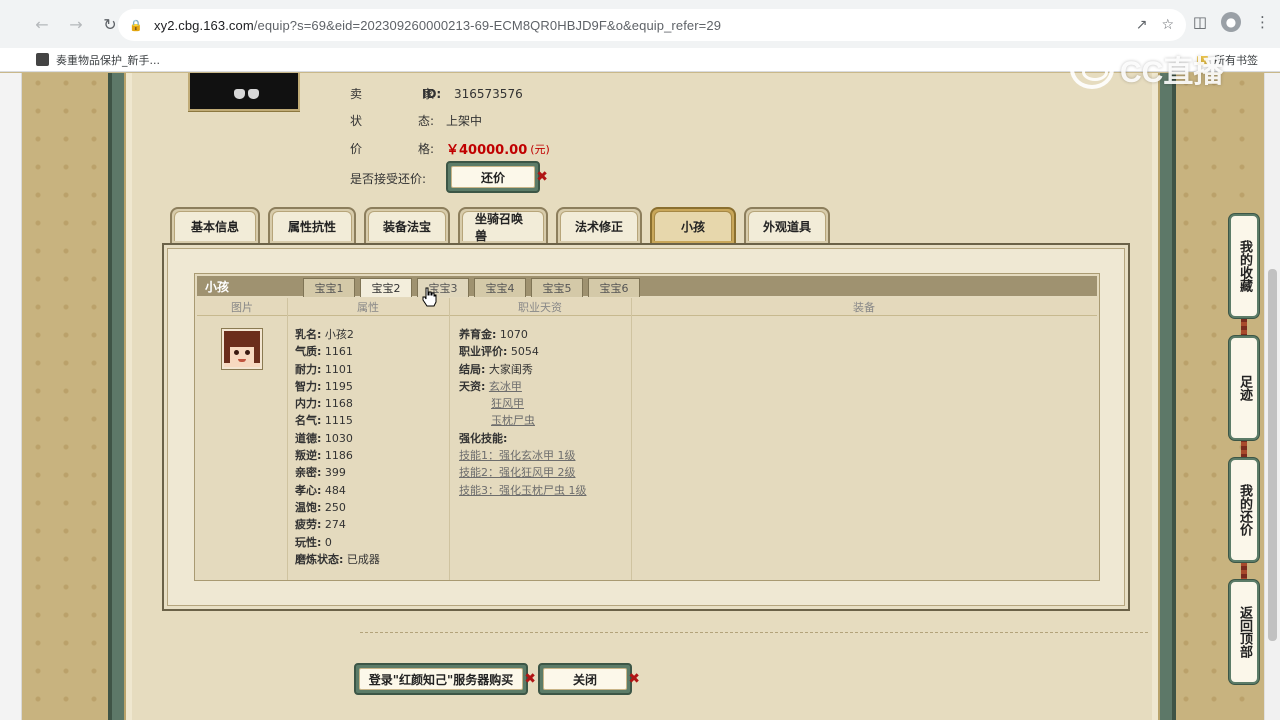 The image size is (1280, 720). What do you see at coordinates (335, 490) in the screenshot?
I see `attr-value: 484` at bounding box center [335, 490].